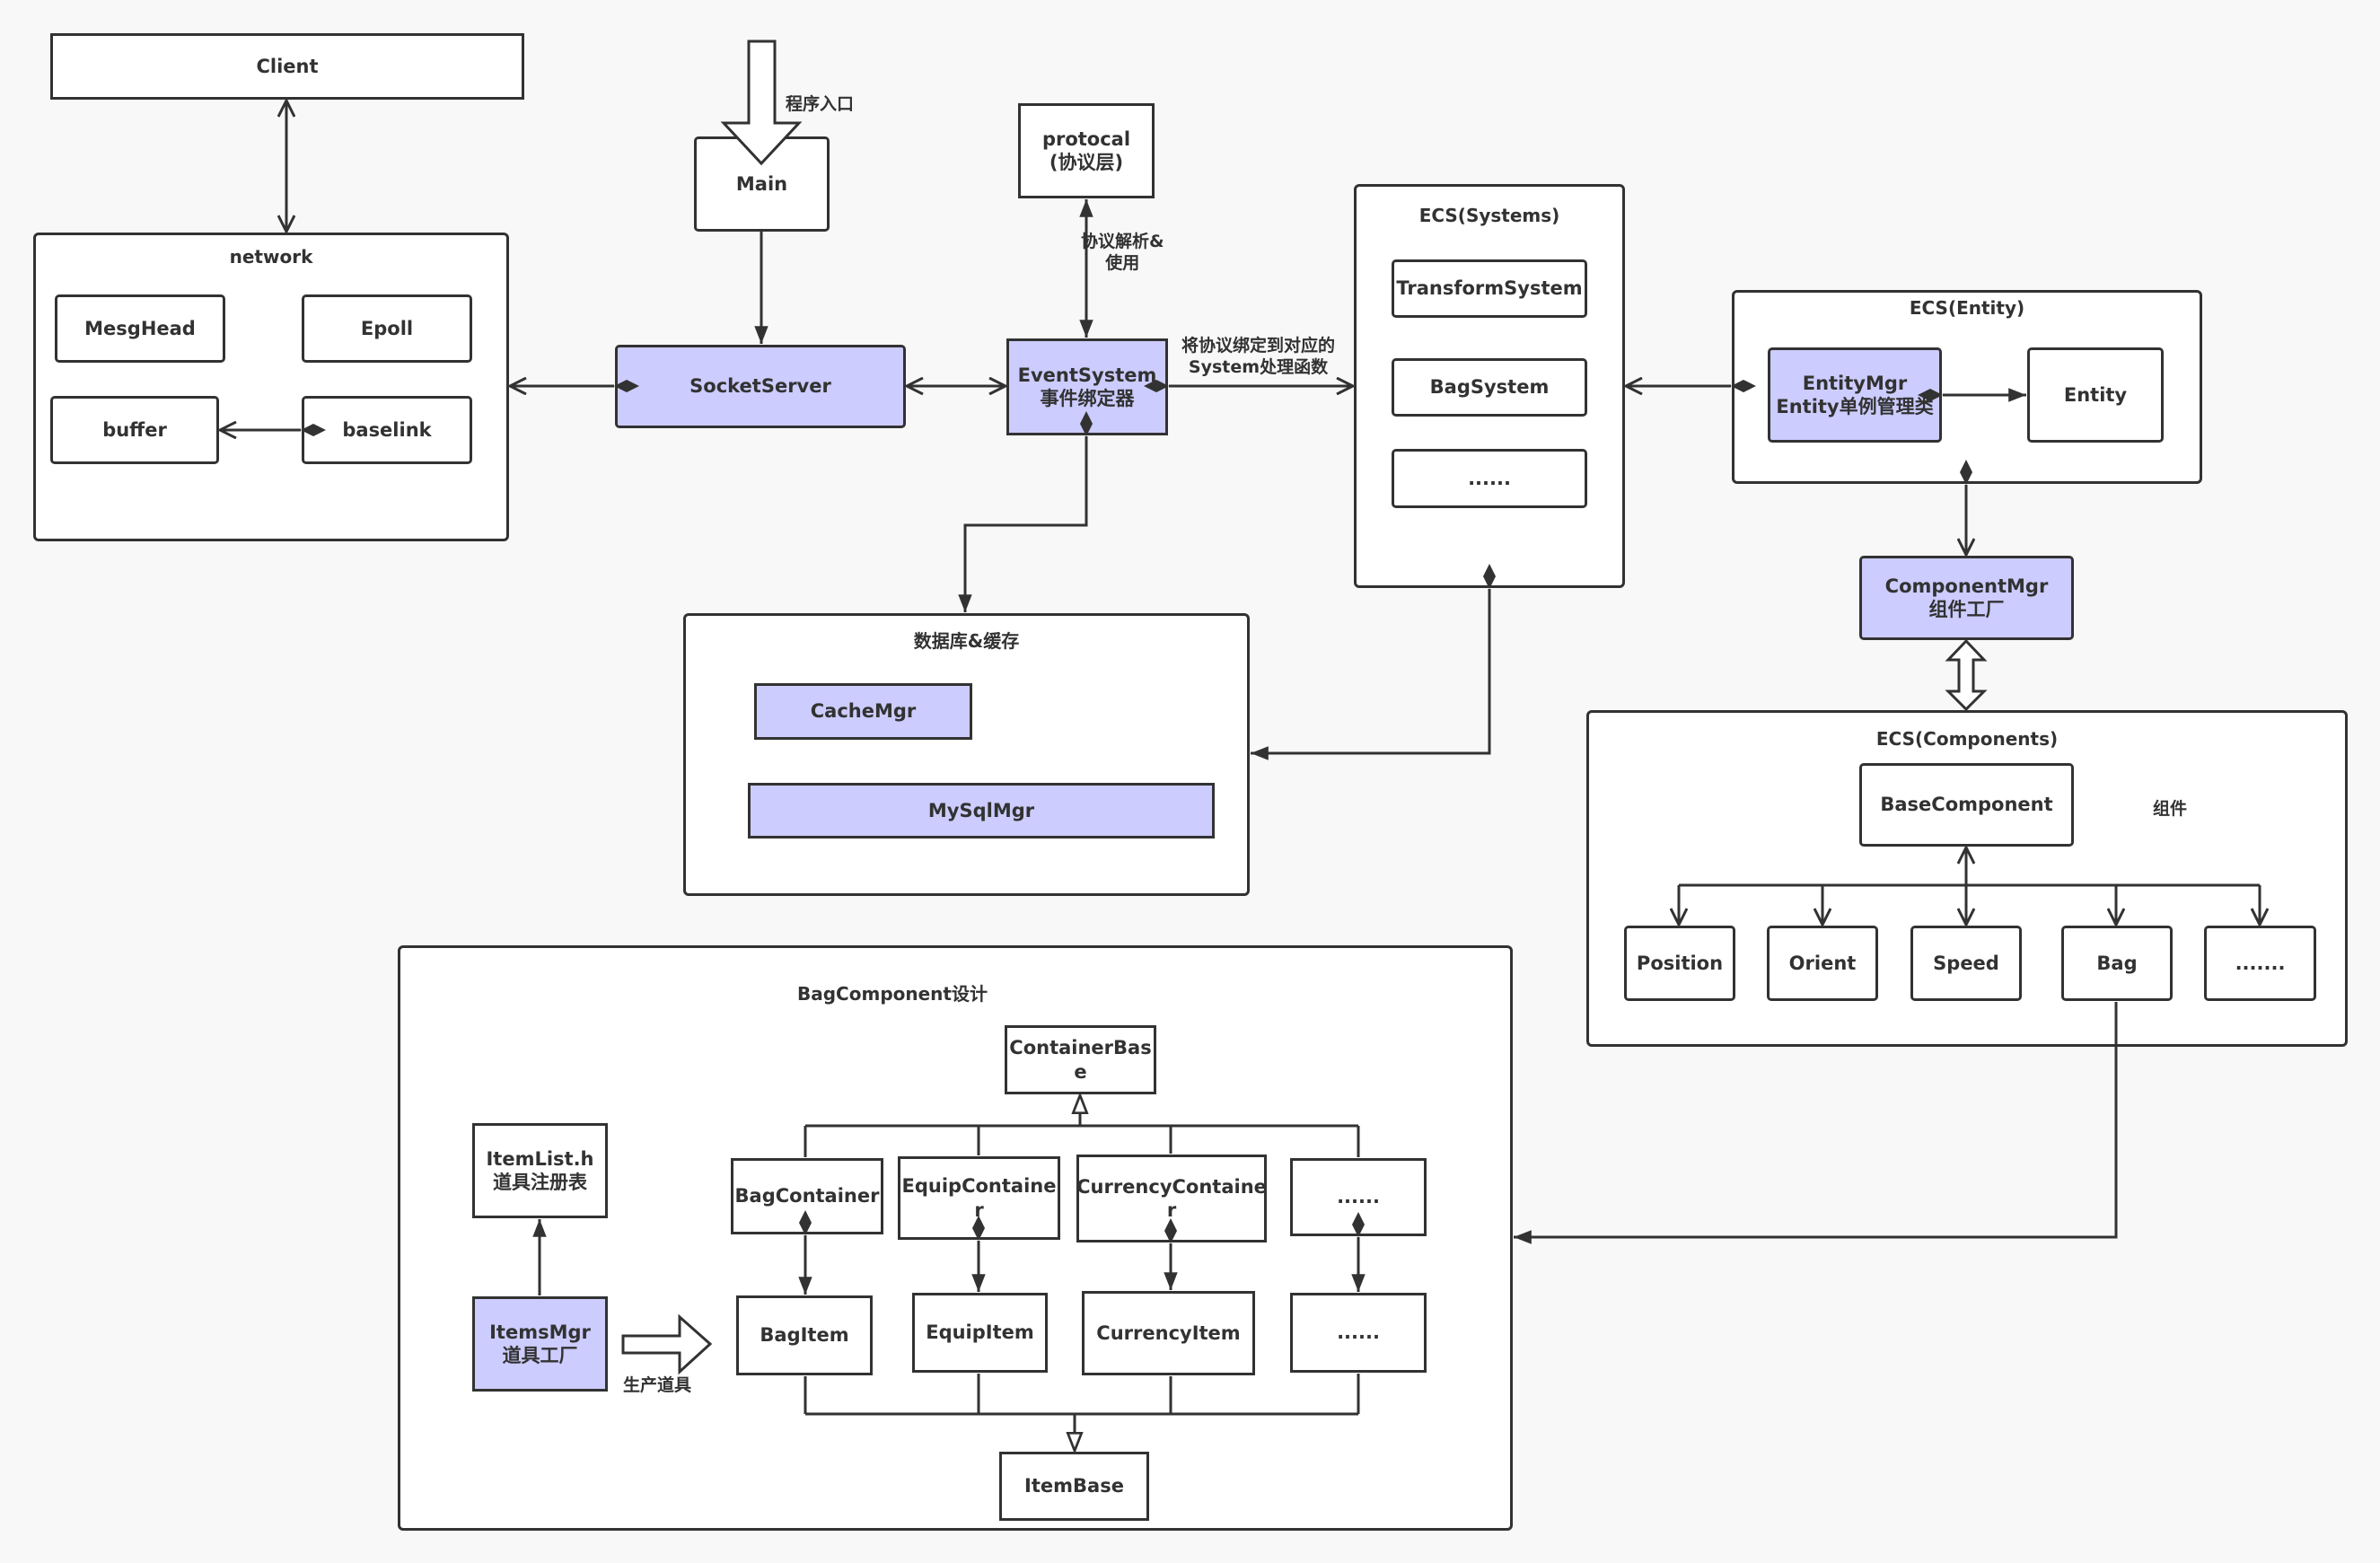  What do you see at coordinates (863, 711) in the screenshot?
I see `cache-mgr-box: CacheMgr` at bounding box center [863, 711].